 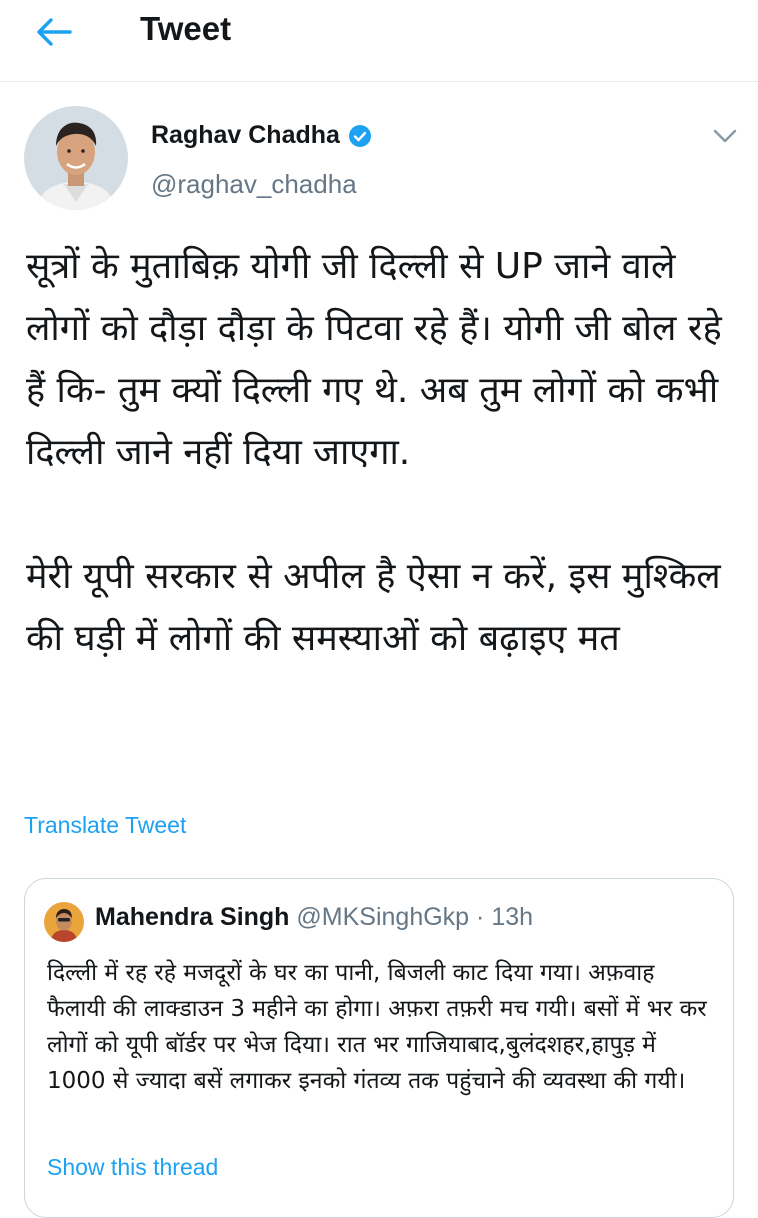 I want to click on quoted-author-avatar, so click(x=64, y=922).